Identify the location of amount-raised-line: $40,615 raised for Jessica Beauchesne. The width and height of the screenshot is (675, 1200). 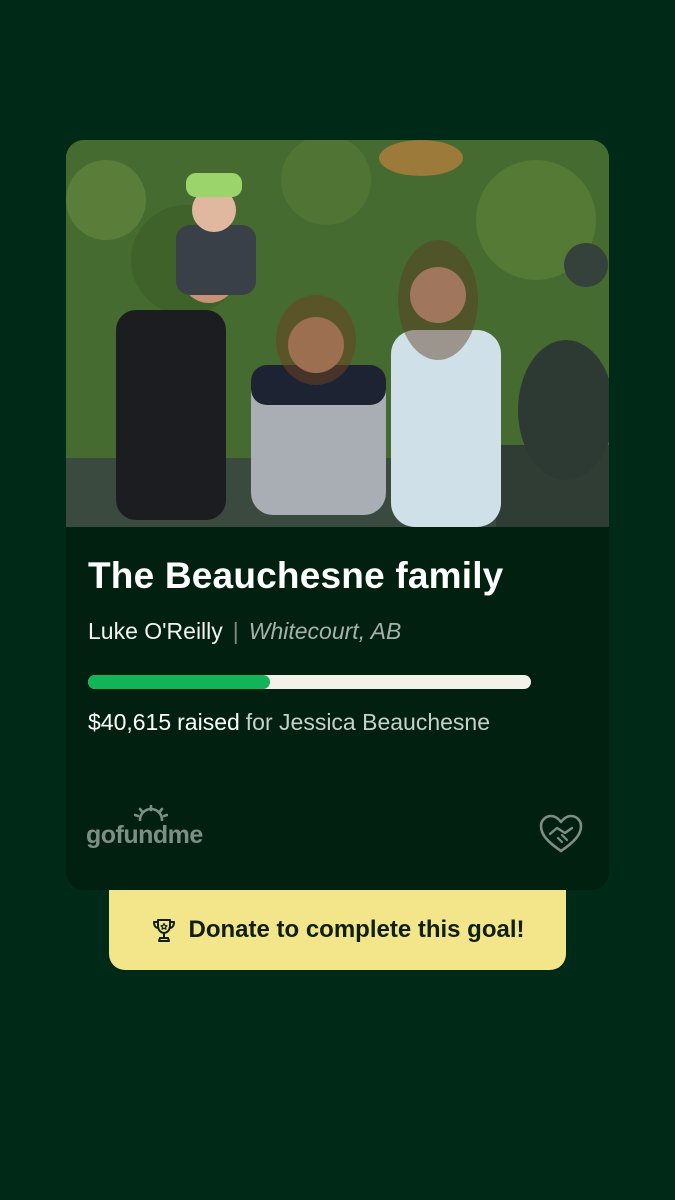
(289, 722).